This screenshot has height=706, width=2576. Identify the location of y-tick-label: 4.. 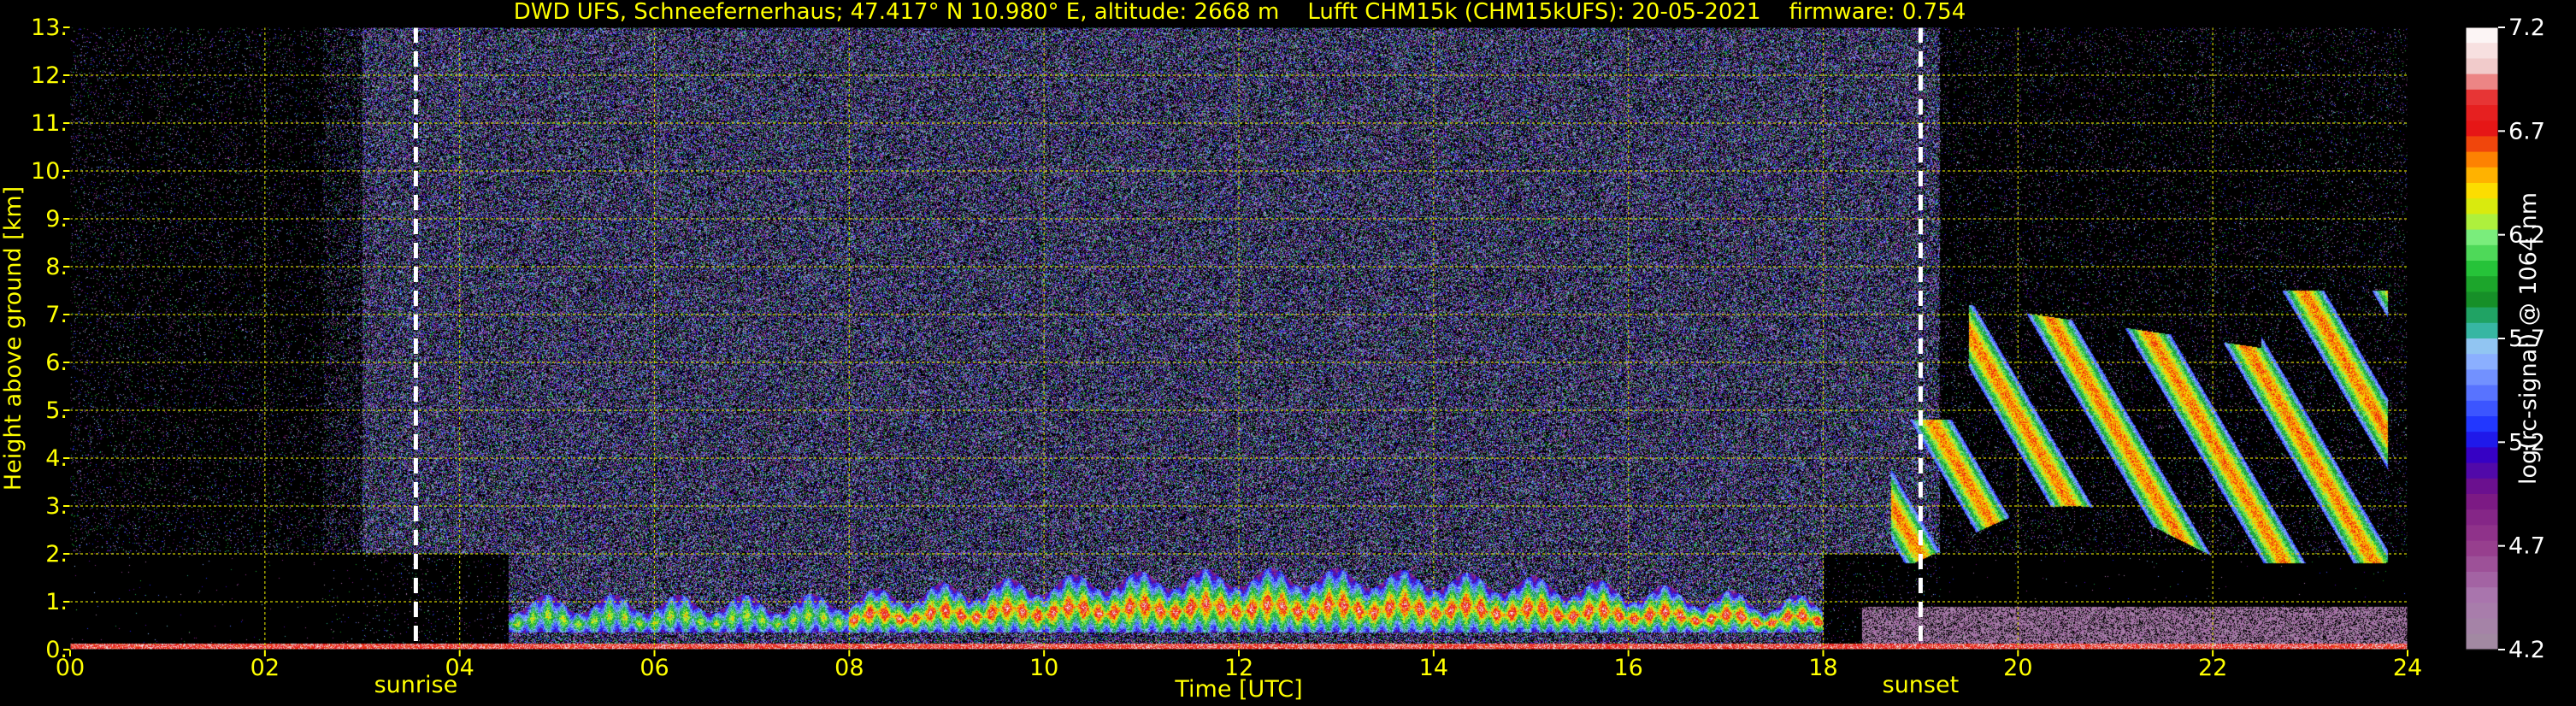
(56, 458).